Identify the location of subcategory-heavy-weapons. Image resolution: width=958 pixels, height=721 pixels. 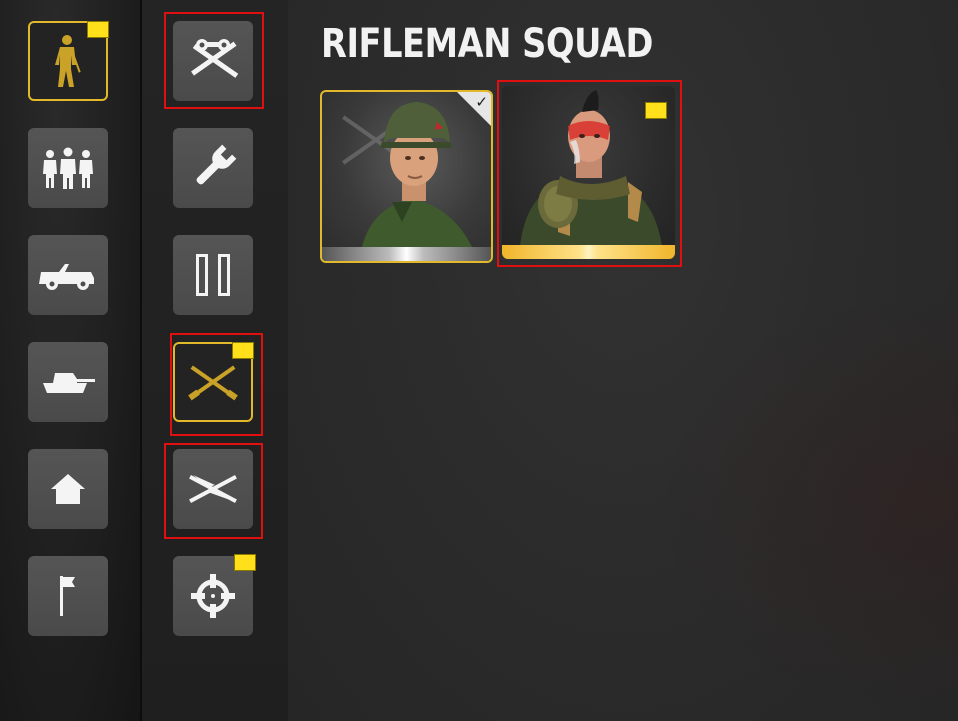
(213, 489).